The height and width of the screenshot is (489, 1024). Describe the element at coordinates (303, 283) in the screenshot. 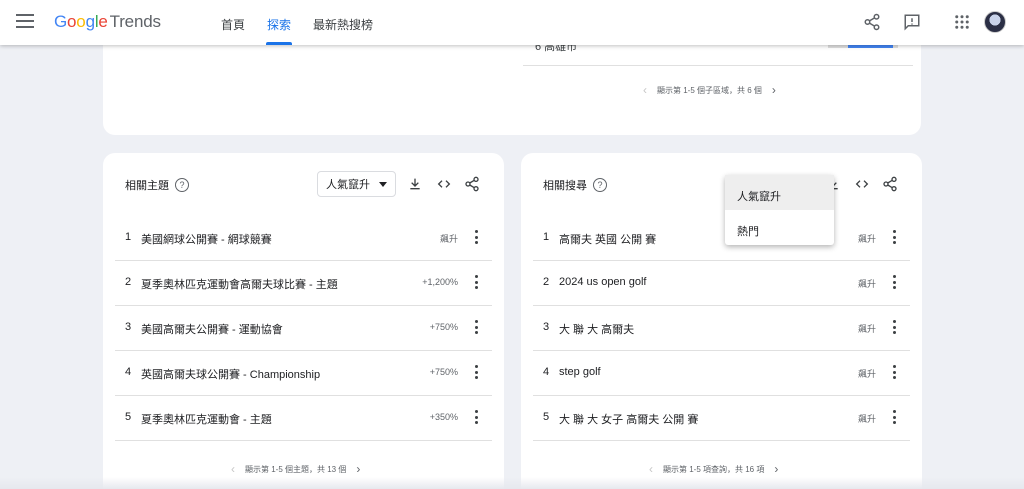

I see `list-item: 2 夏季奧林匹克運動會高爾夫球比賽 - 主題 +1,200%` at that location.